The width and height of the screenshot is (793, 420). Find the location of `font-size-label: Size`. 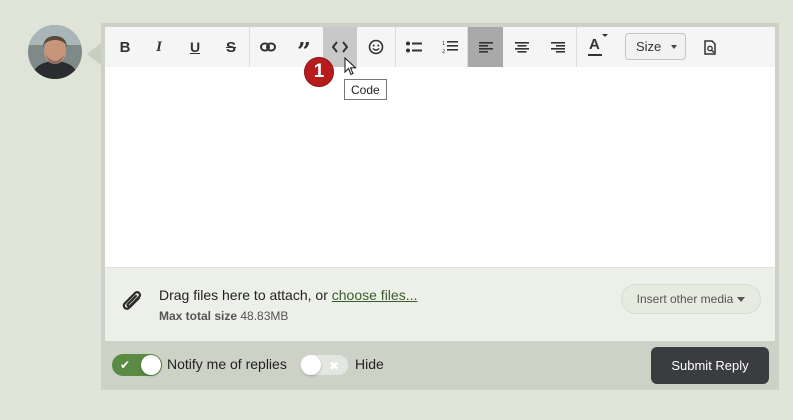

font-size-label: Size is located at coordinates (649, 46).